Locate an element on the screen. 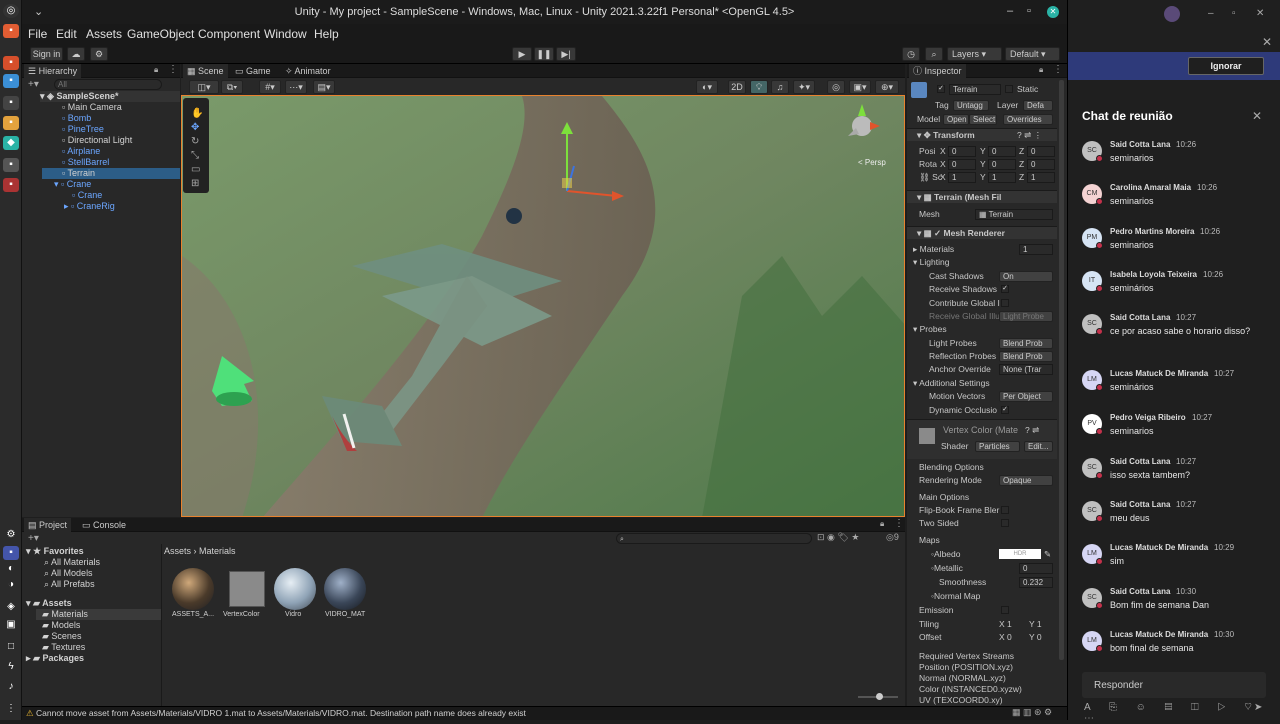 The height and width of the screenshot is (724, 1280). receive-shadows-checkbox: ✓ is located at coordinates (1005, 289).